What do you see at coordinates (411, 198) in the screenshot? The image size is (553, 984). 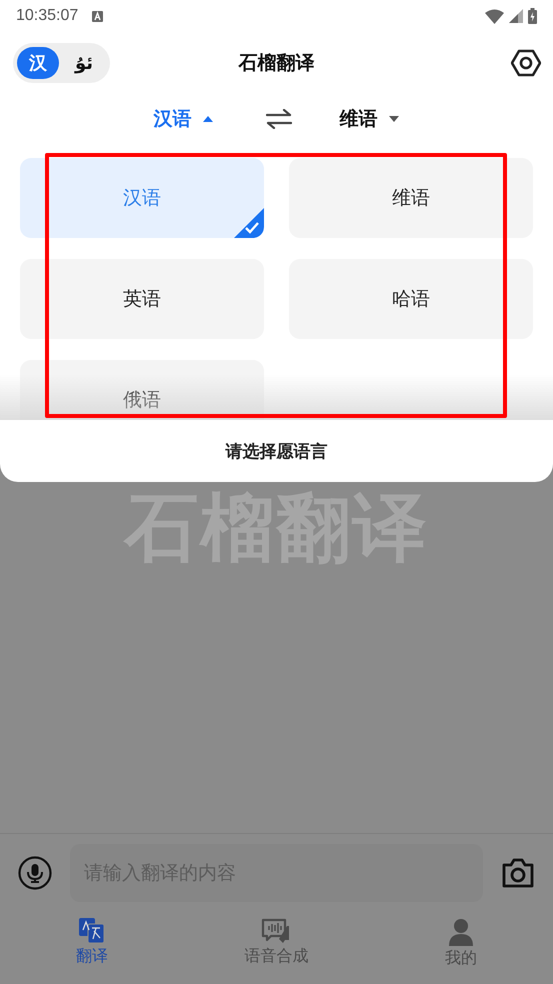 I see `language-option: 维语` at bounding box center [411, 198].